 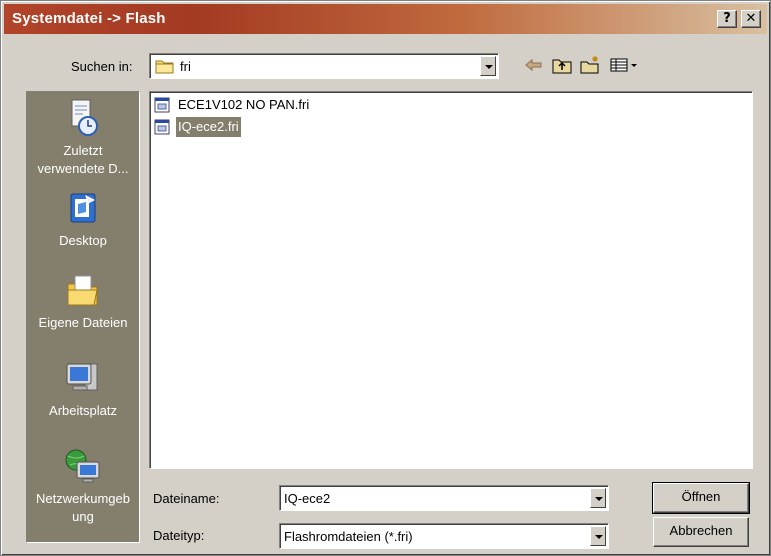 What do you see at coordinates (84, 117) in the screenshot?
I see `recent-documents-icon` at bounding box center [84, 117].